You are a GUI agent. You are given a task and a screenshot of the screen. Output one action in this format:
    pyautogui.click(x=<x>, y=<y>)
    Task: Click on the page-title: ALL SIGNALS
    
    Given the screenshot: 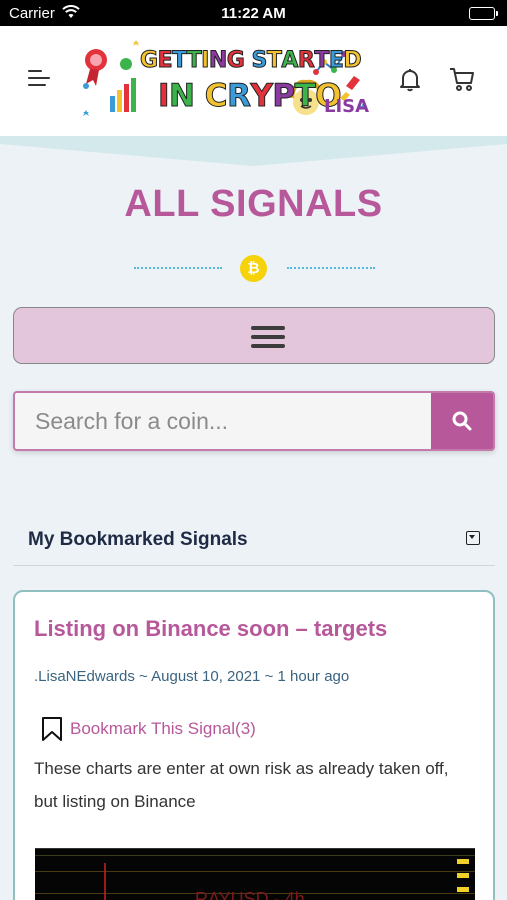 What is the action you would take?
    pyautogui.click(x=253, y=204)
    